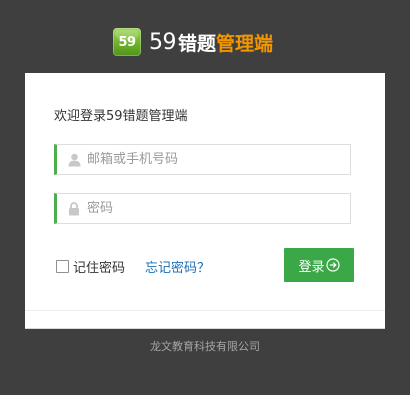  I want to click on brand-number: 59, so click(163, 42).